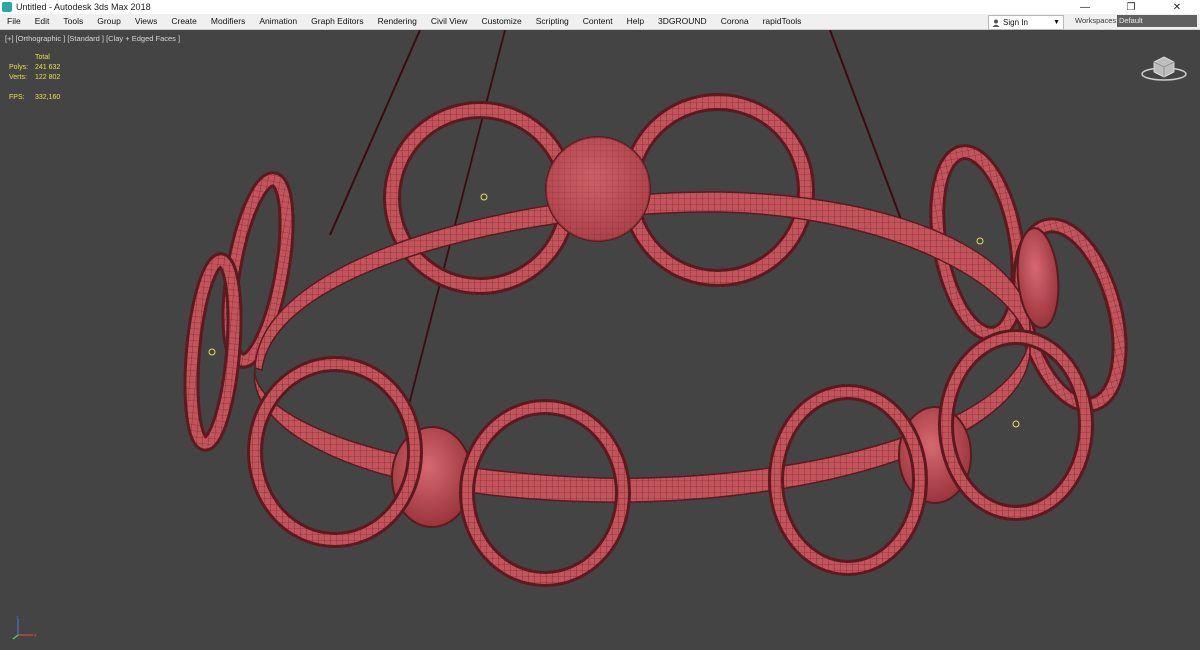 The image size is (1200, 650). What do you see at coordinates (19, 67) in the screenshot?
I see `polys-label: Polys:` at bounding box center [19, 67].